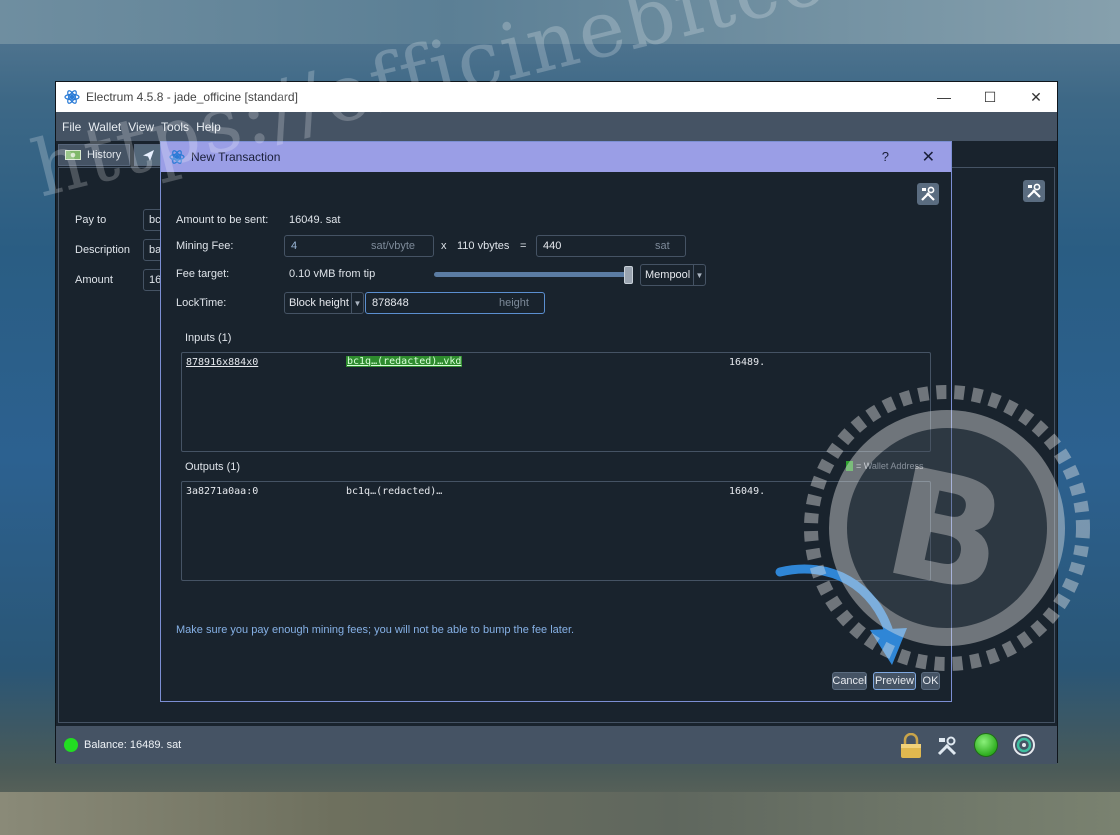  What do you see at coordinates (393, 246) in the screenshot?
I see `fee-rate-unit: sat/vbyte` at bounding box center [393, 246].